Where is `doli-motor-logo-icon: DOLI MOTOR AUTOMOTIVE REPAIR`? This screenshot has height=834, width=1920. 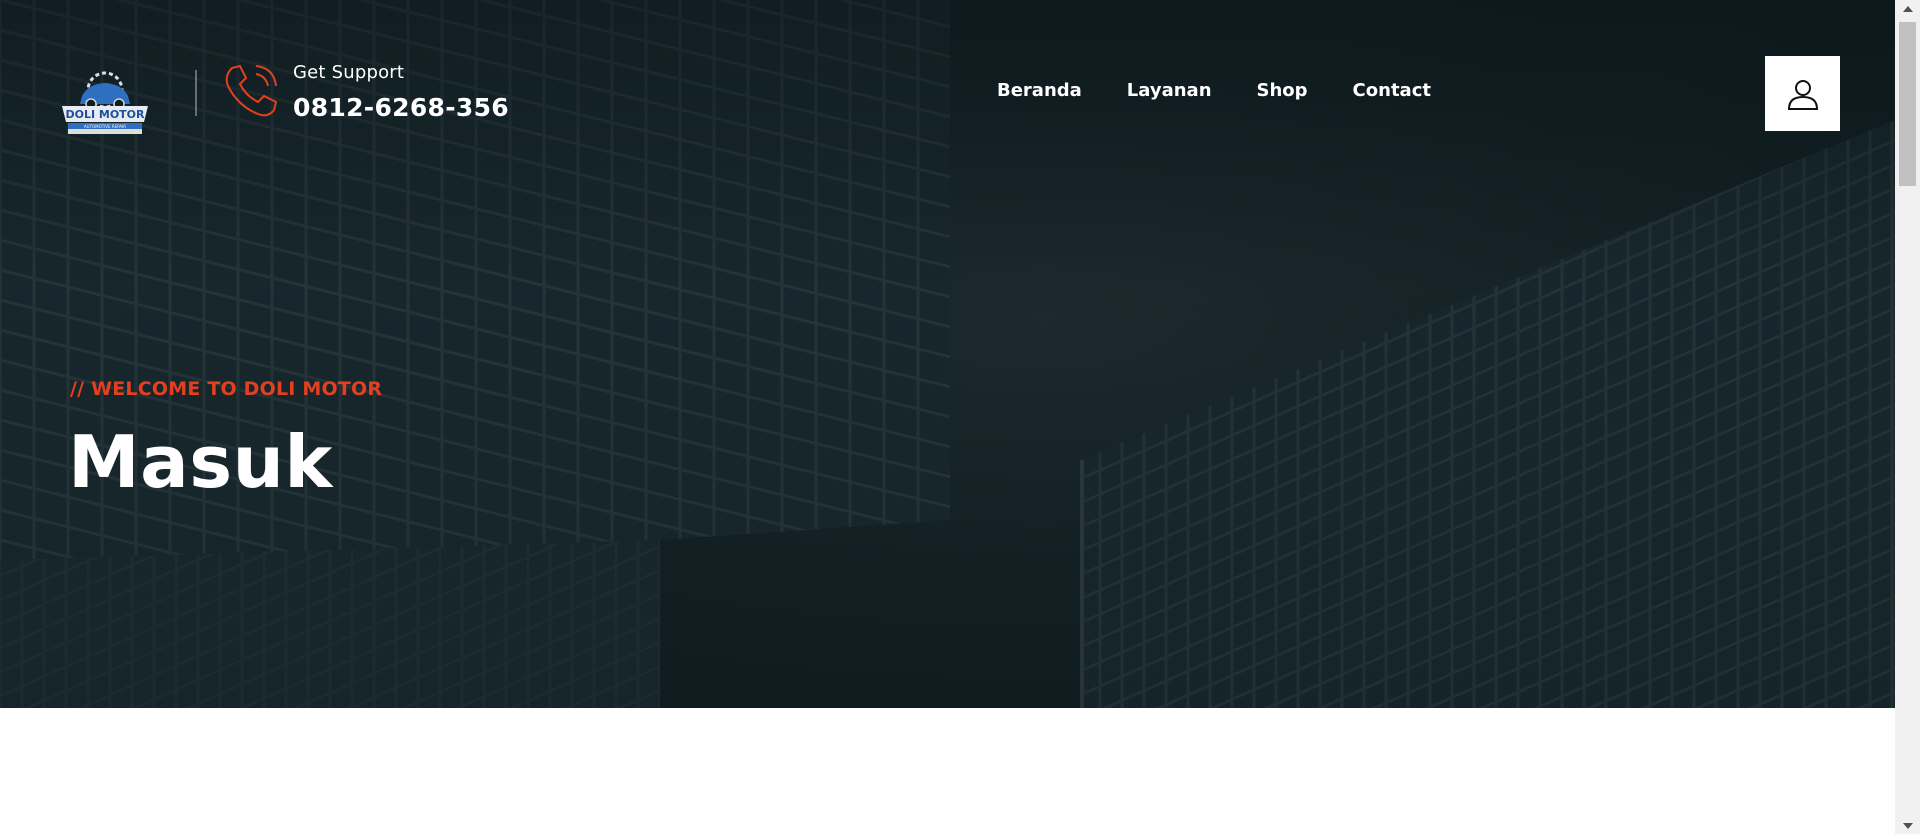 doli-motor-logo-icon: DOLI MOTOR AUTOMOTIVE REPAIR is located at coordinates (105, 102).